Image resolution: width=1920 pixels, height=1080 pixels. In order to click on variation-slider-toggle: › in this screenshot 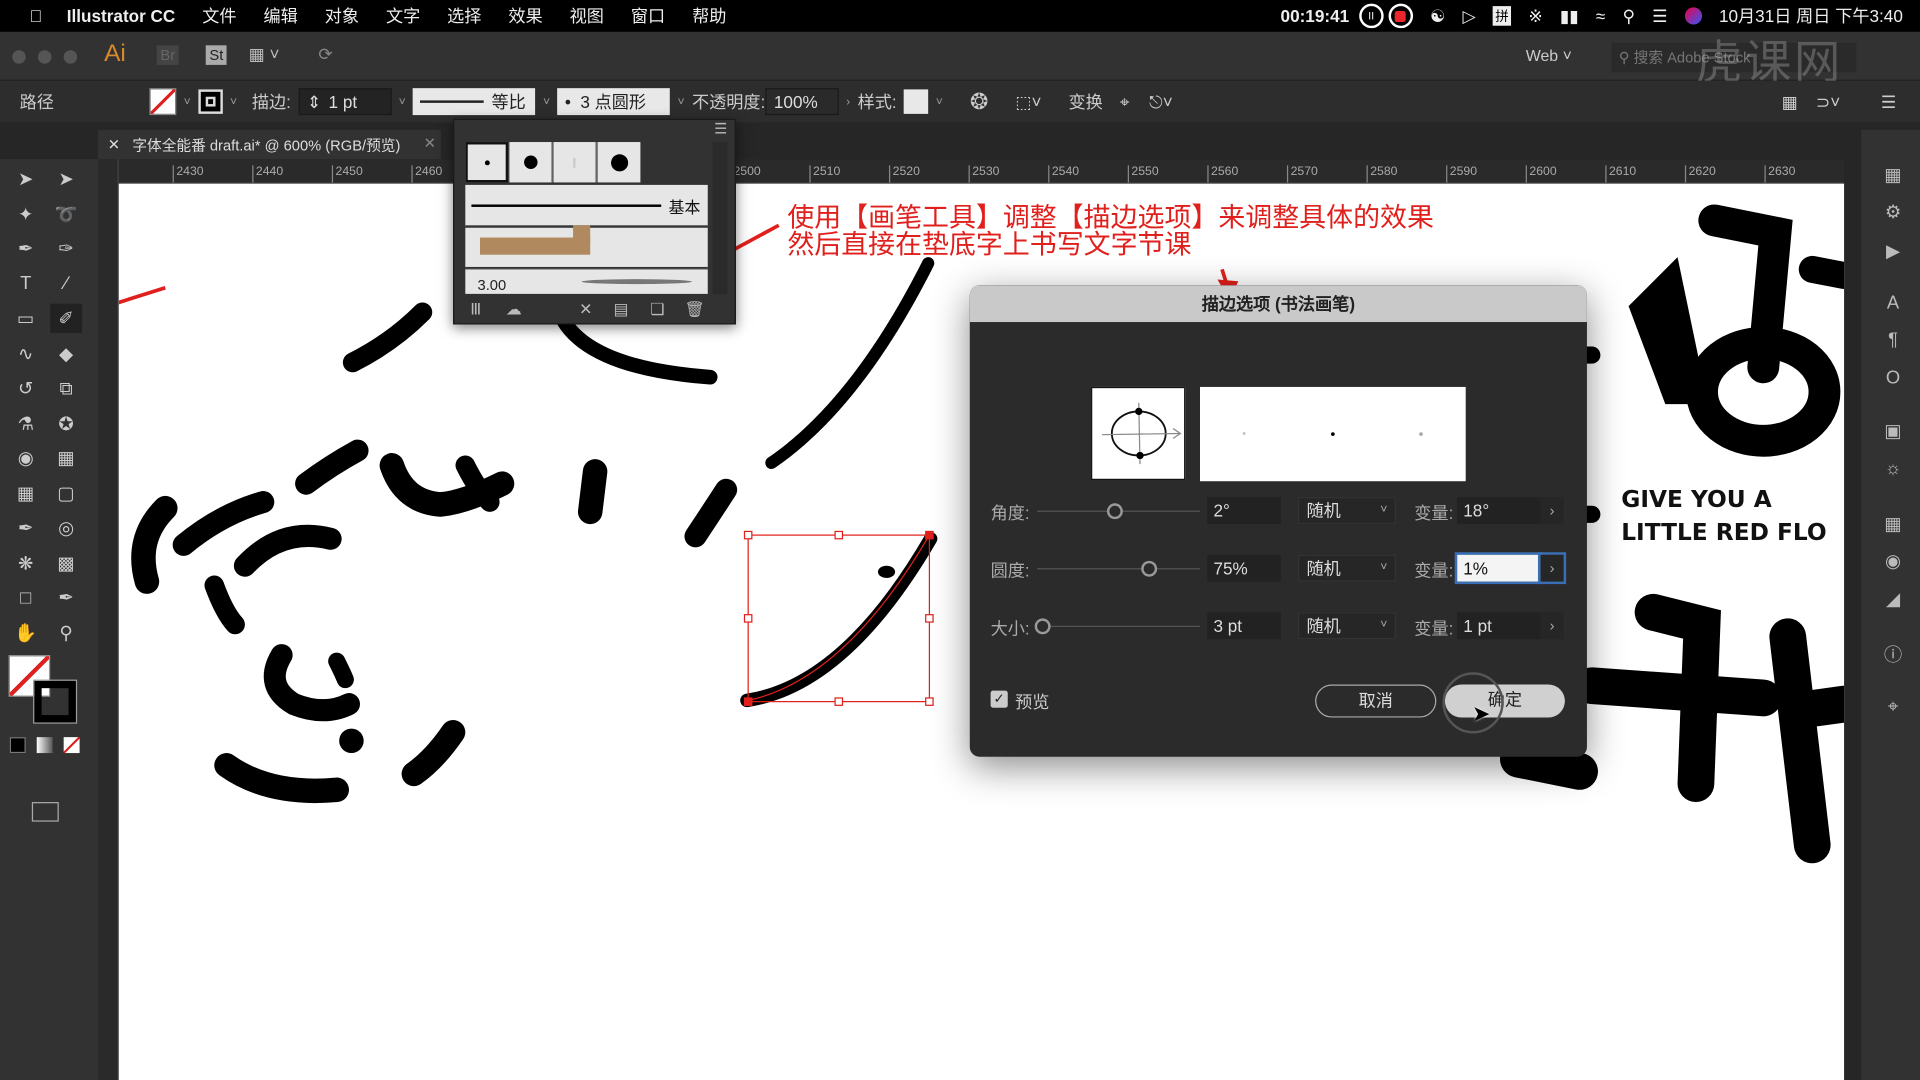, I will do `click(1552, 568)`.